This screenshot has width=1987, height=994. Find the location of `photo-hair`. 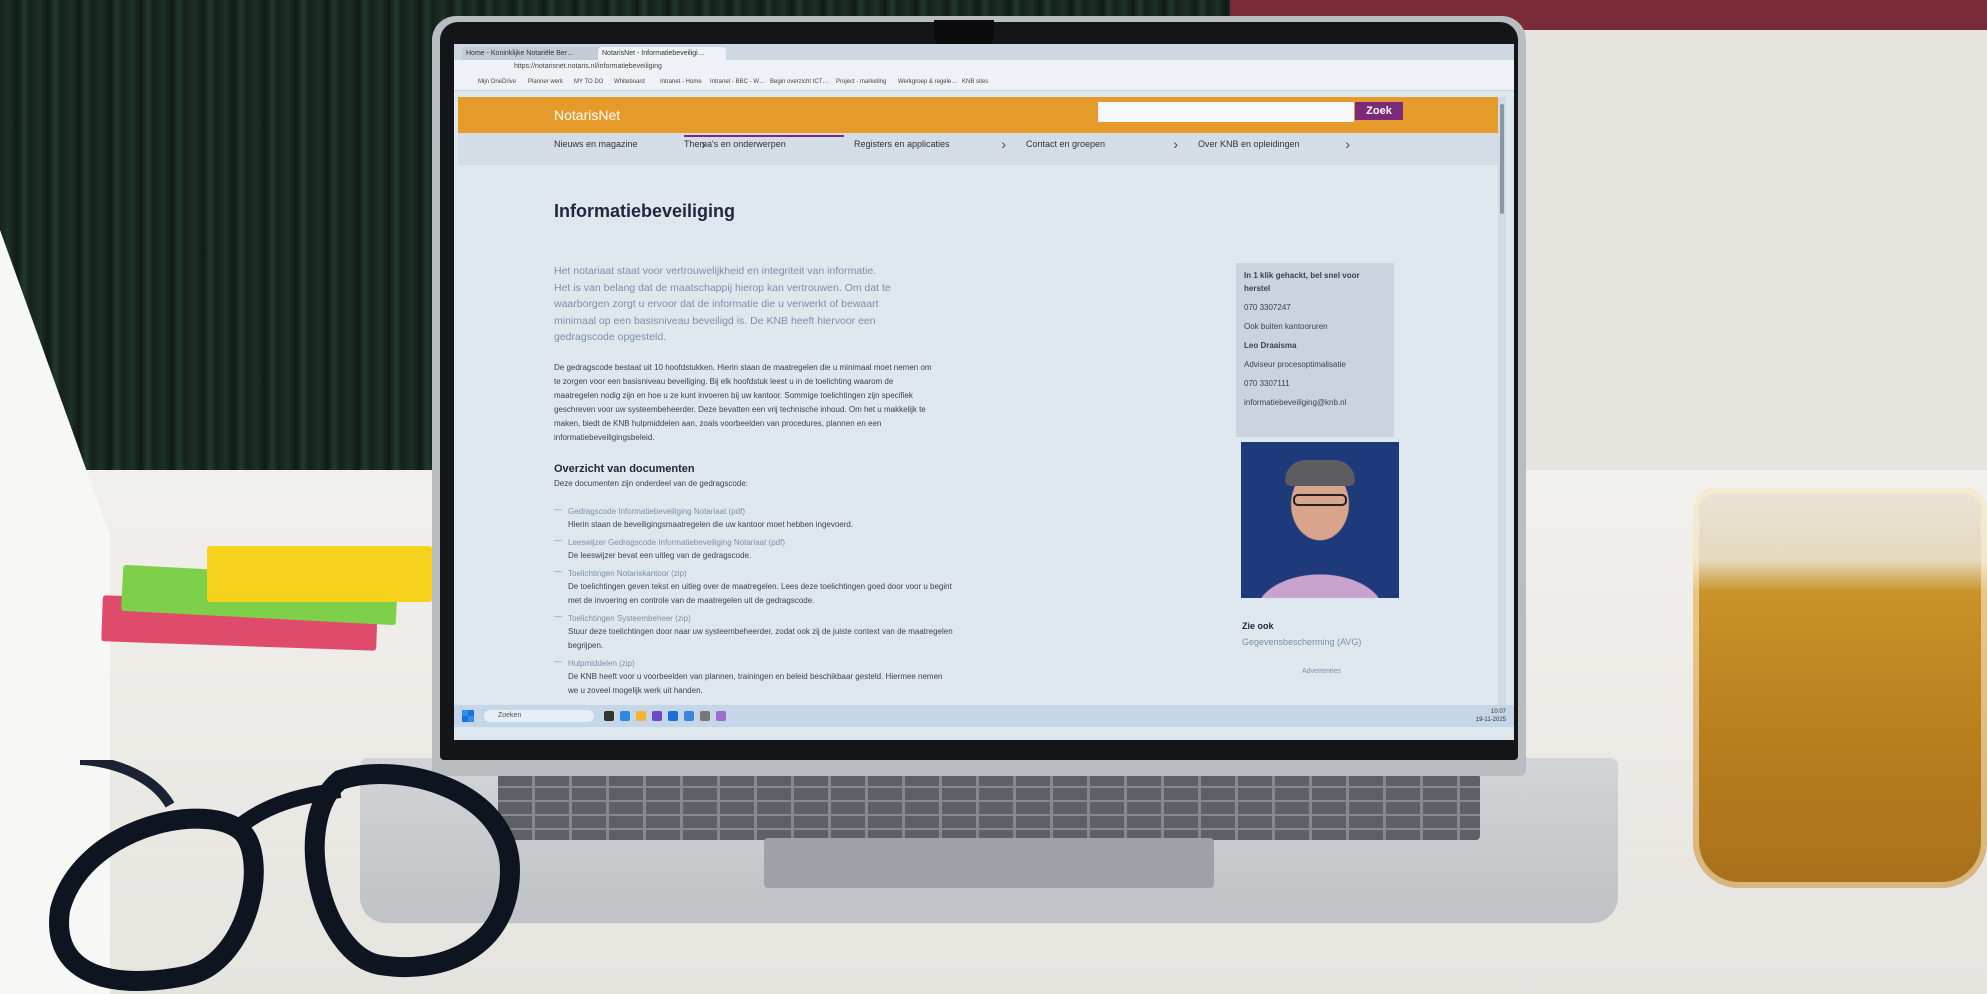

photo-hair is located at coordinates (1320, 473).